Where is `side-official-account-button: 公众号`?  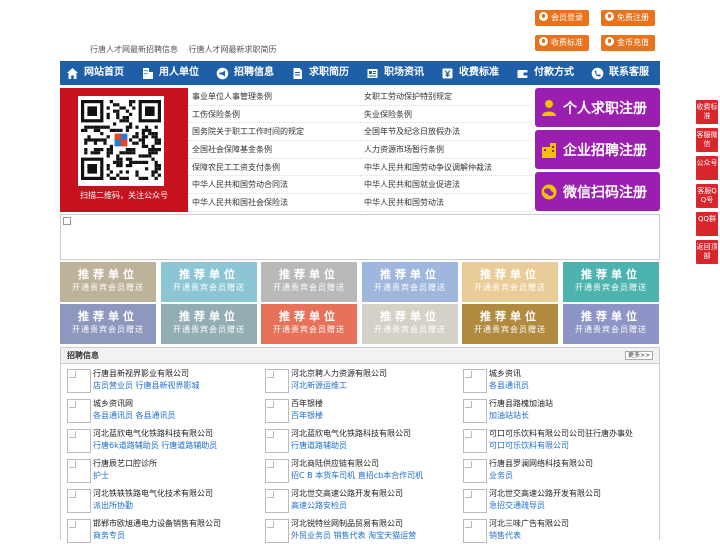 side-official-account-button: 公众号 is located at coordinates (707, 168).